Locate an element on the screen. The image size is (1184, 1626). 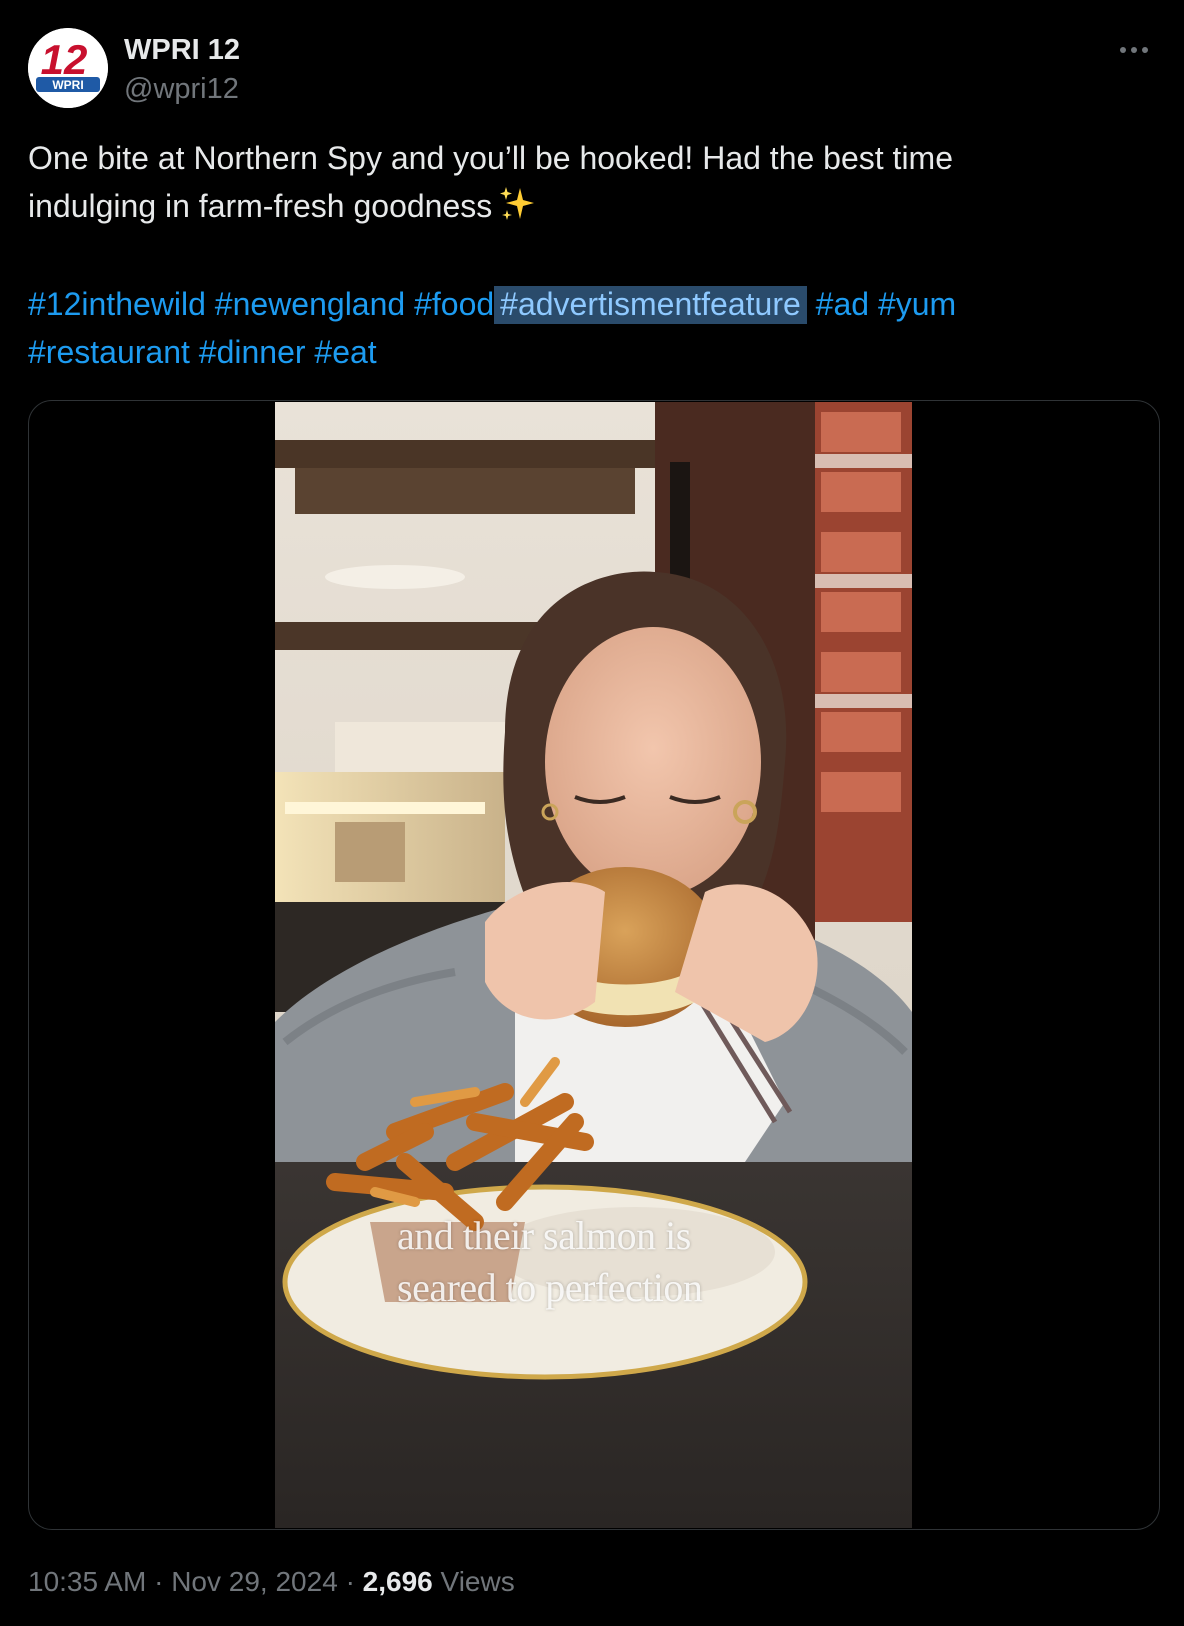
avatar-label: WPRI is located at coordinates (67, 85).